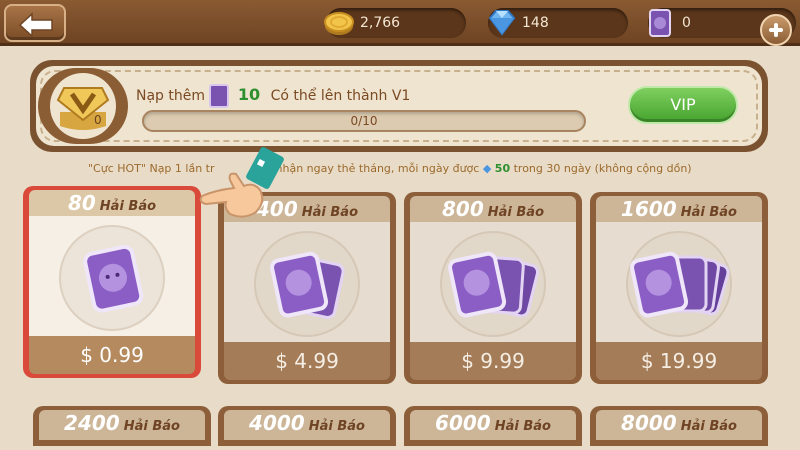  I want to click on diamond-counter: 148, so click(558, 23).